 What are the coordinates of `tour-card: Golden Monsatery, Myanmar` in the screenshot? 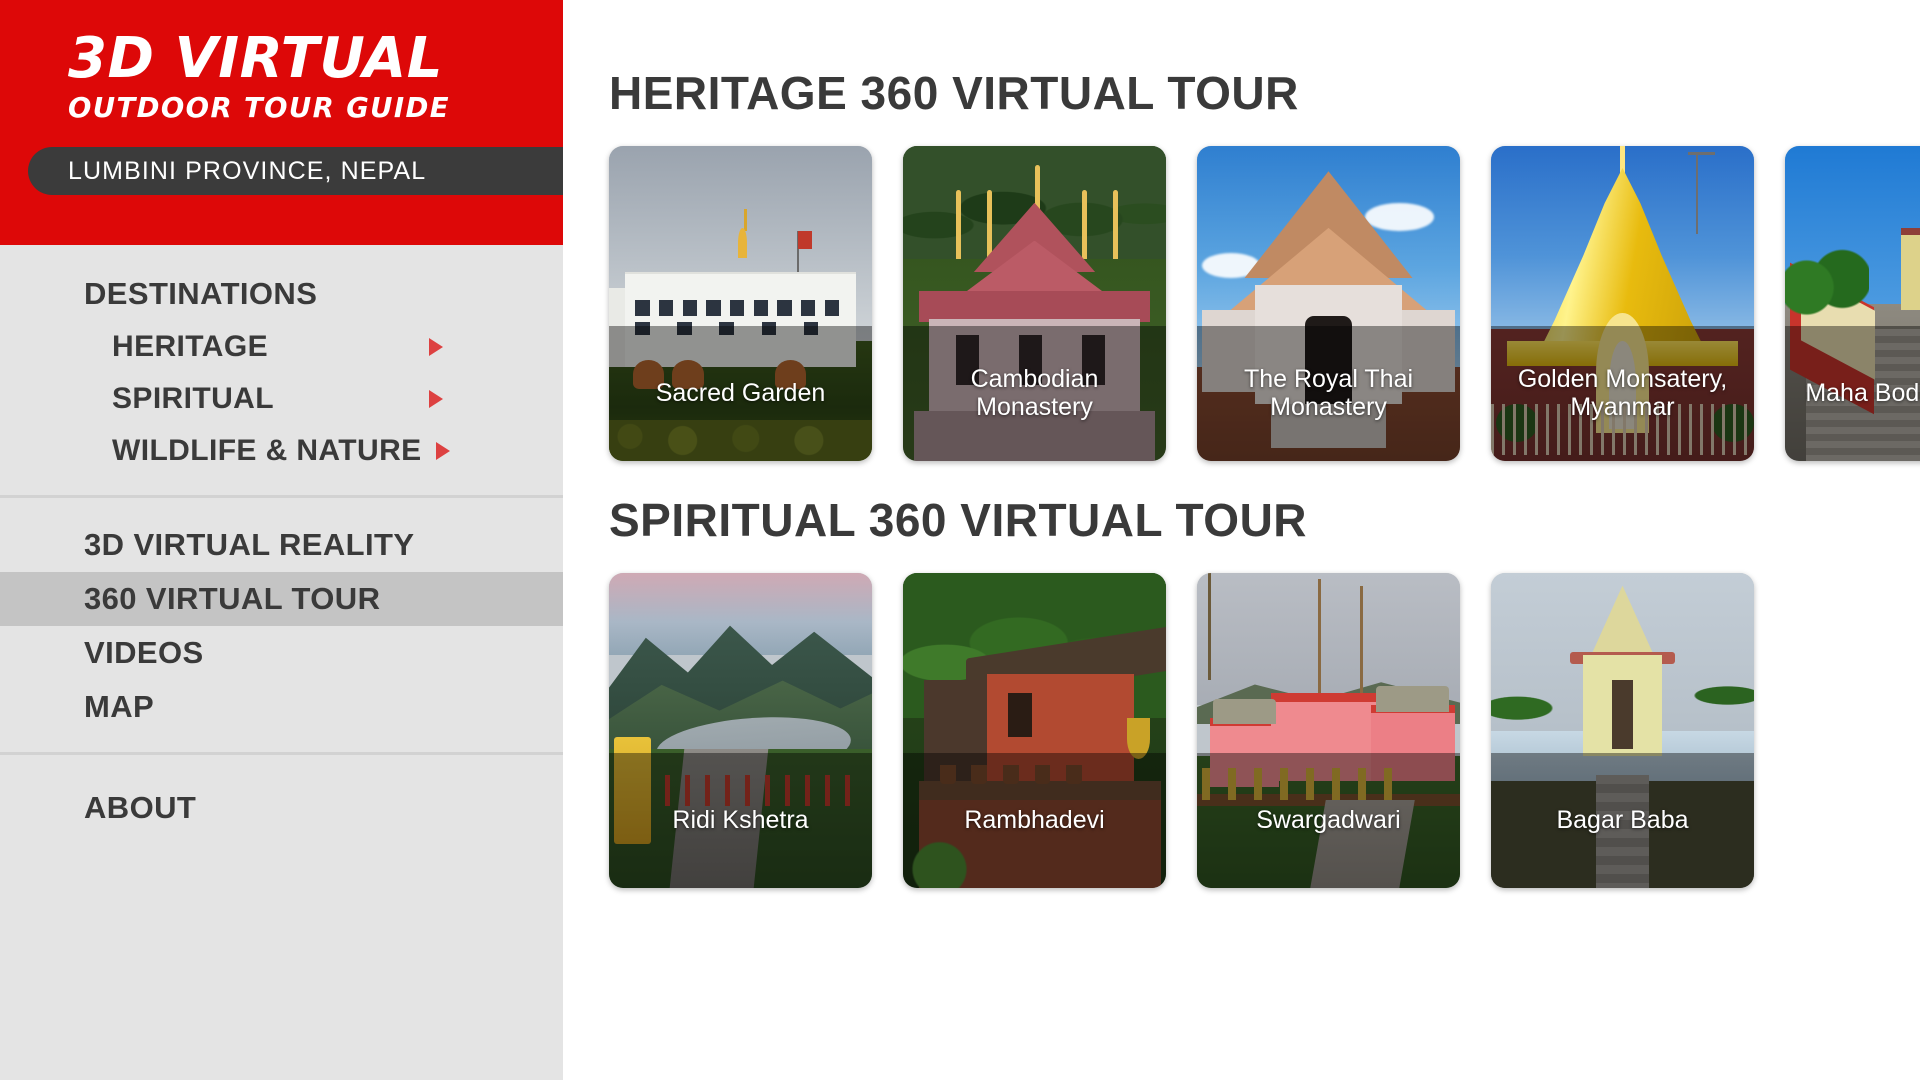 It's located at (1622, 303).